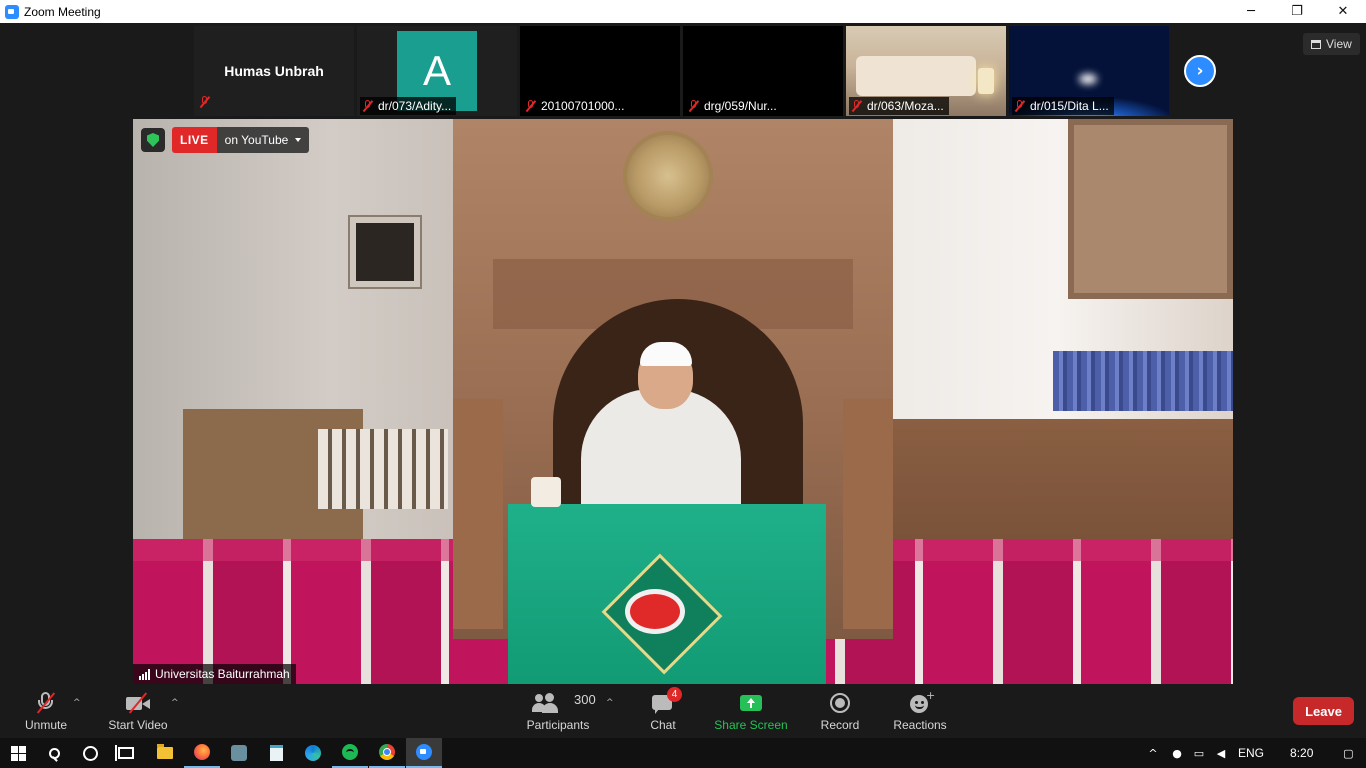 The height and width of the screenshot is (768, 1366). I want to click on cortana-button, so click(90, 753).